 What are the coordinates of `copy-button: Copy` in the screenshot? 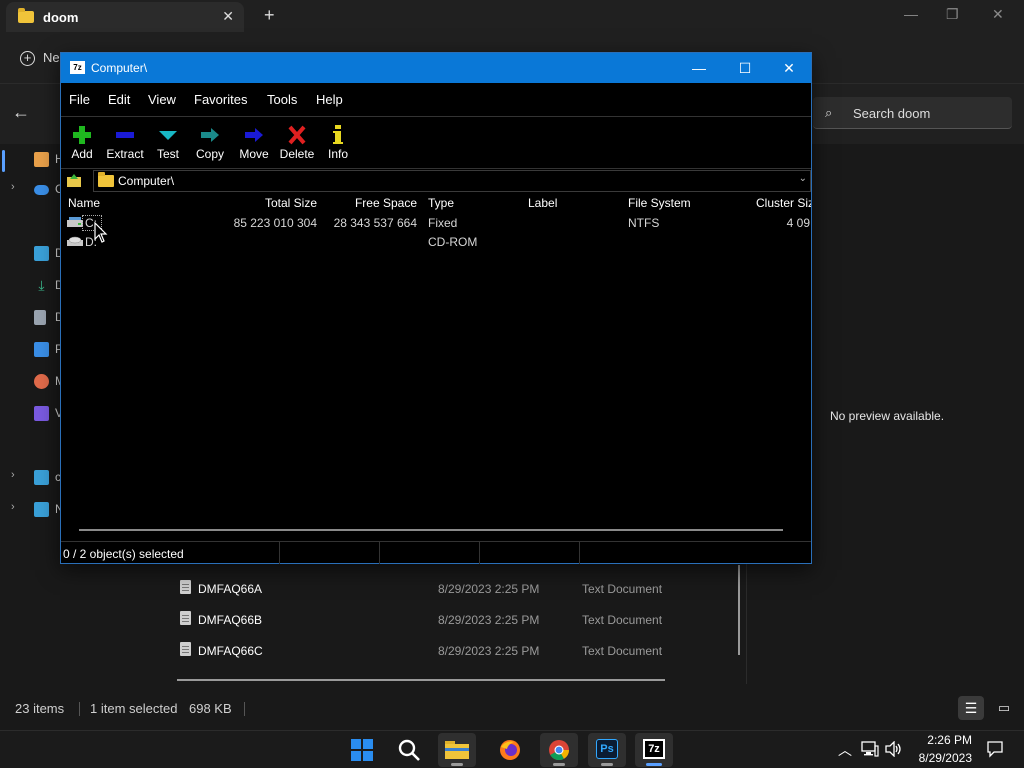 It's located at (210, 143).